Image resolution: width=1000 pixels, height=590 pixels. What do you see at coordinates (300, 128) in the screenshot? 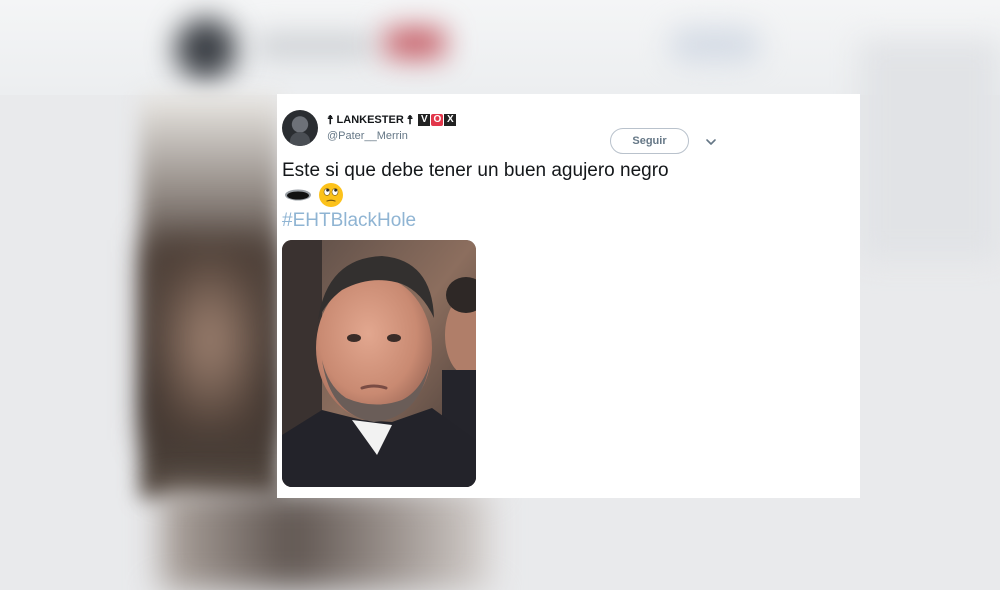
I see `avatar` at bounding box center [300, 128].